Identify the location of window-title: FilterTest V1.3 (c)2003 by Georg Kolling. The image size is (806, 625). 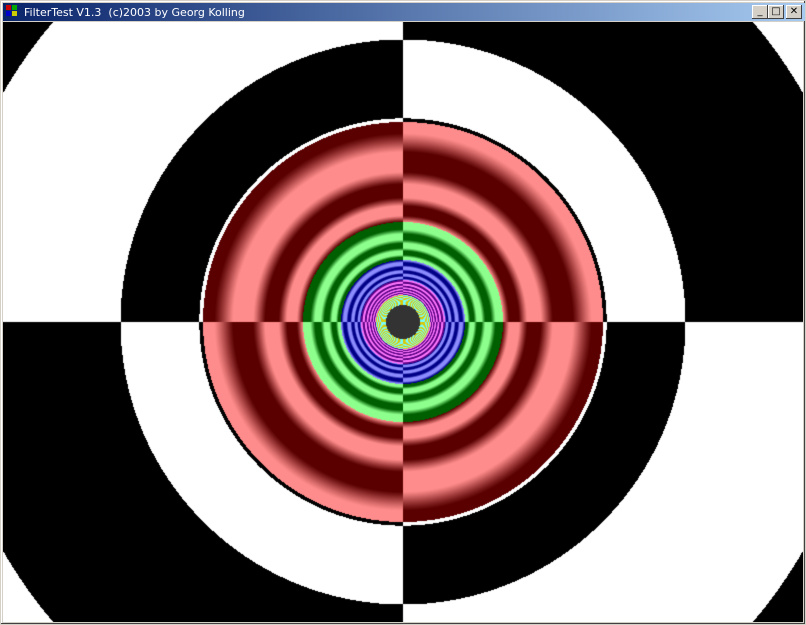
(134, 12).